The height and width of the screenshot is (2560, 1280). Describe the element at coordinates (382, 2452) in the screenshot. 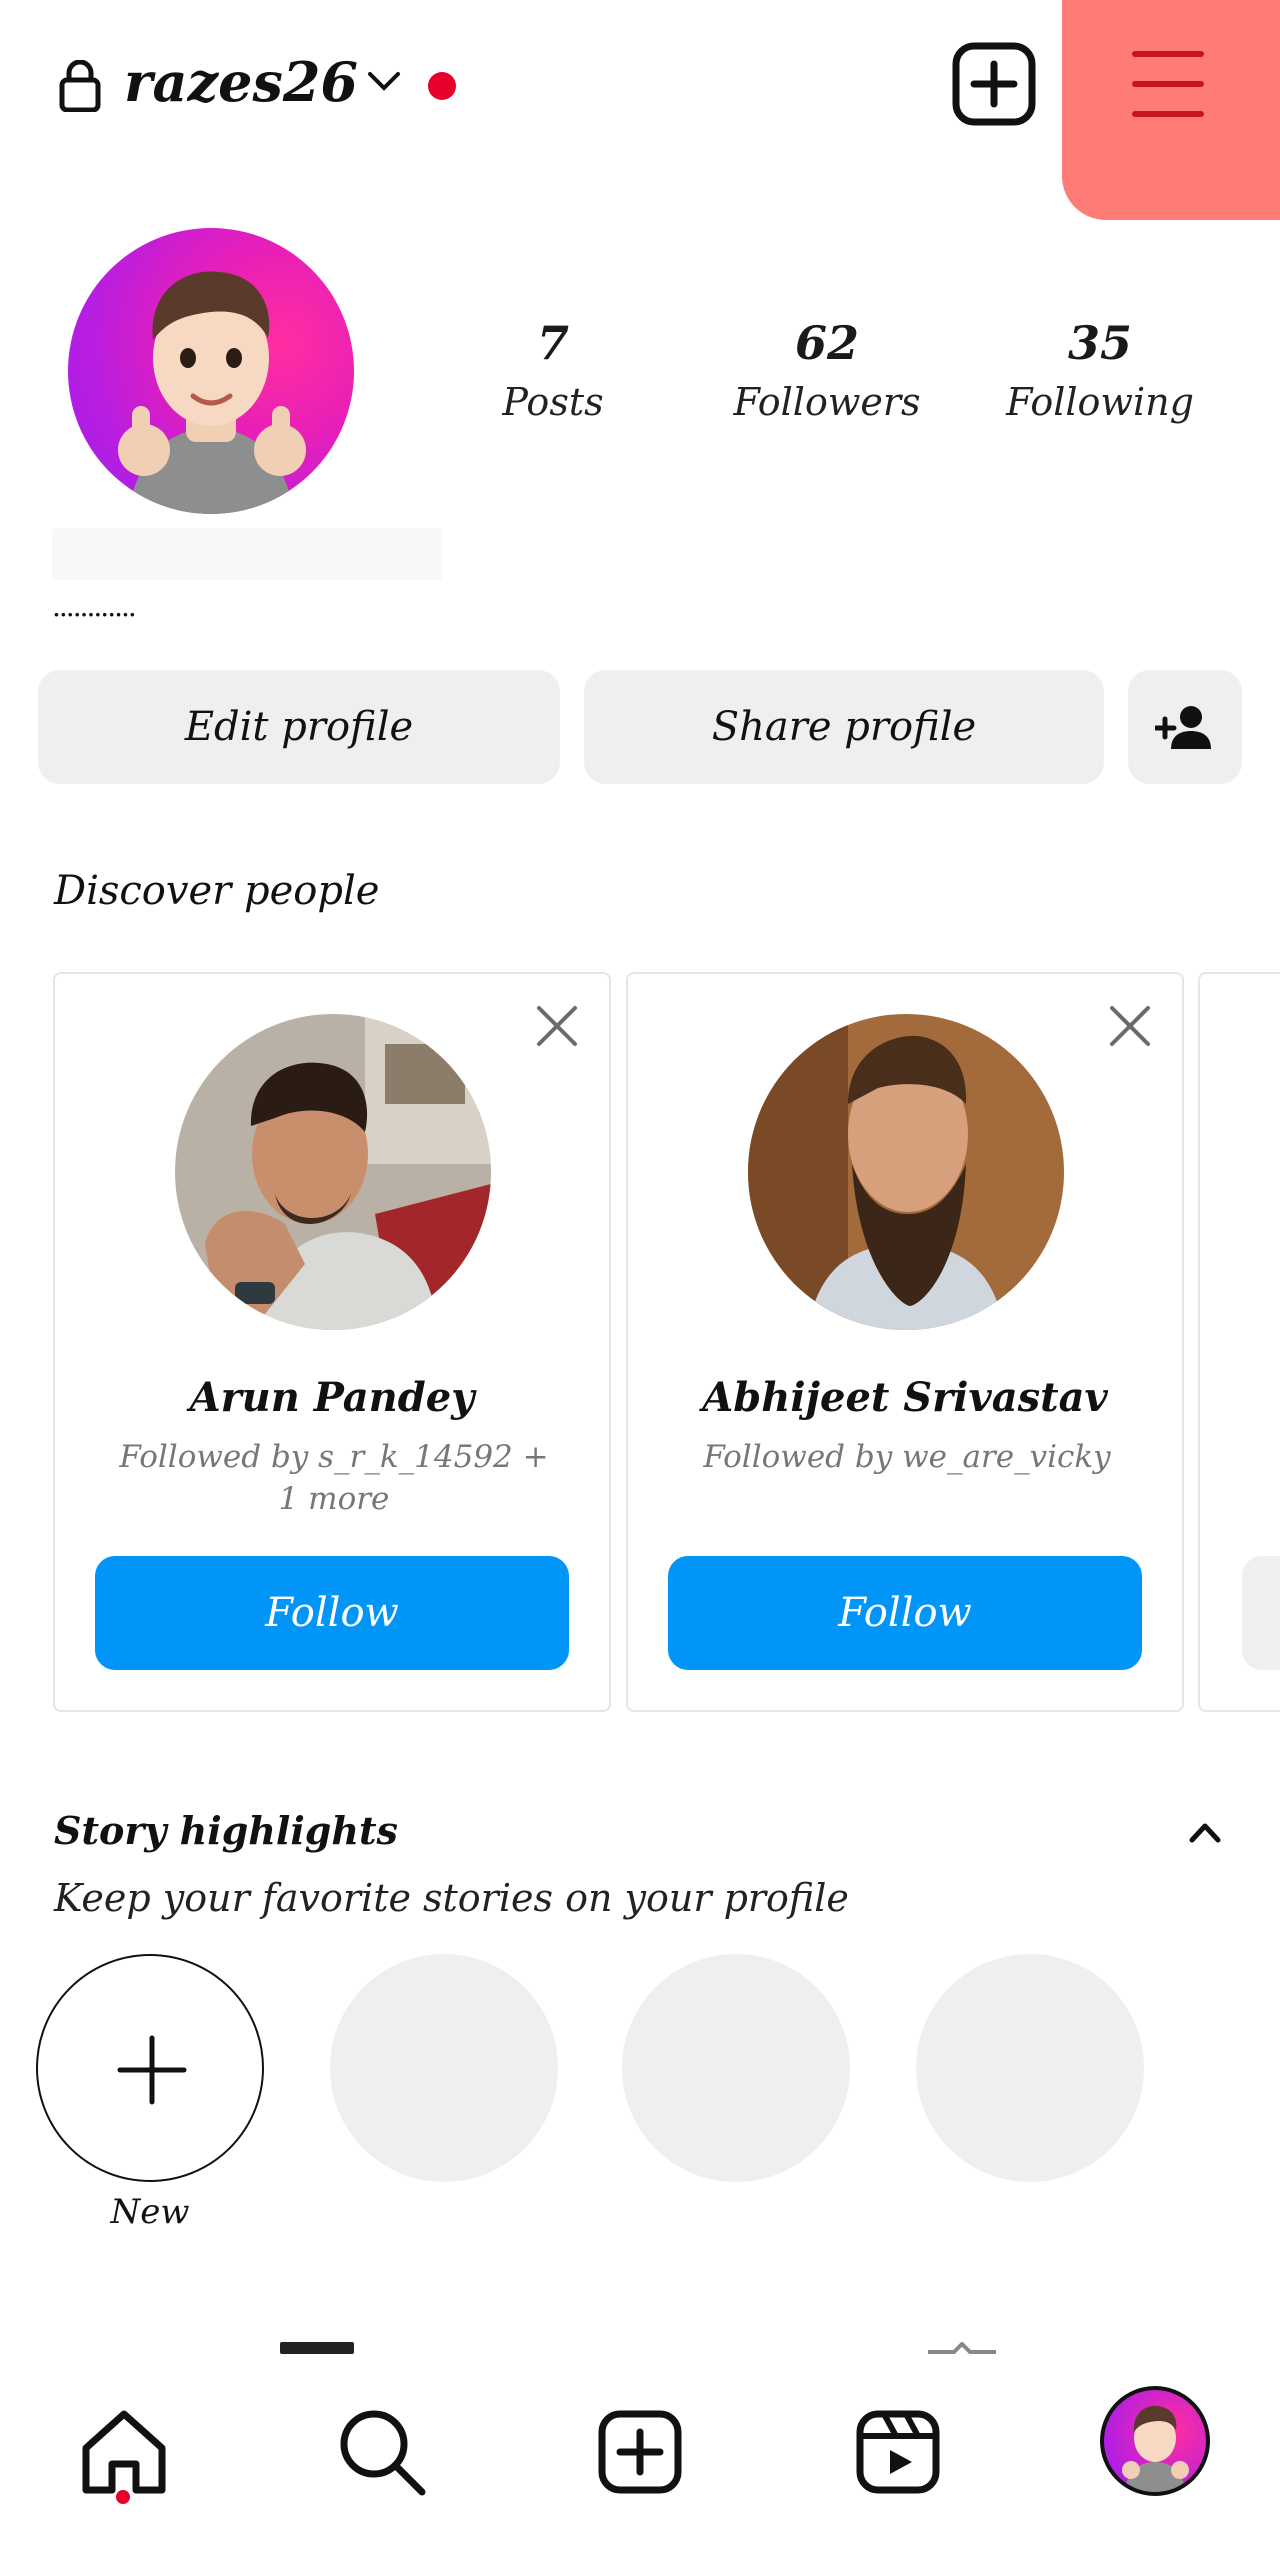

I see `search-icon` at that location.